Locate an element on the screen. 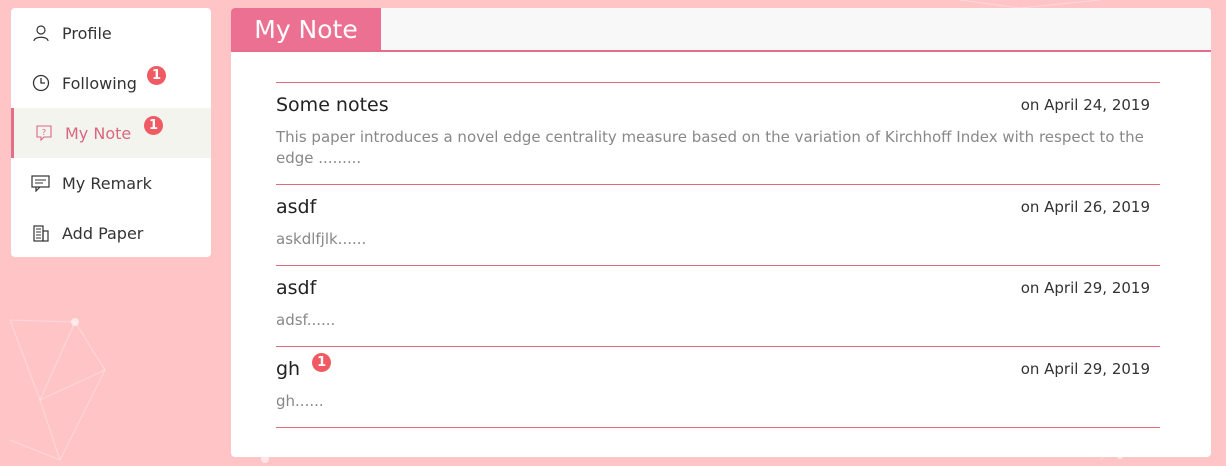 The height and width of the screenshot is (466, 1226). sidebar-item-add-paper: Add Paper is located at coordinates (111, 233).